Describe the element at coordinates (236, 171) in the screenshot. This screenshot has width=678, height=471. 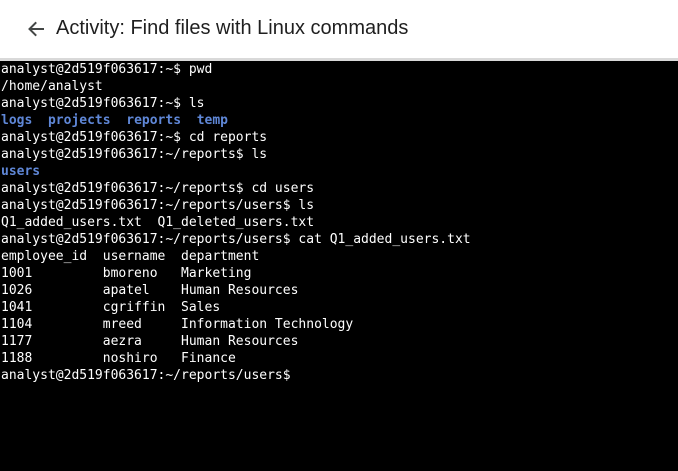
I see `terminal-line: users` at that location.